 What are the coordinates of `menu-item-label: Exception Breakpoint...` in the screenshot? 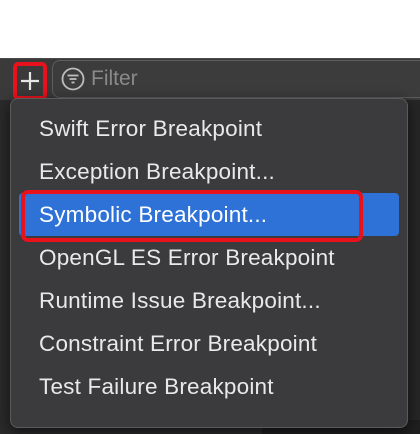 It's located at (157, 171).